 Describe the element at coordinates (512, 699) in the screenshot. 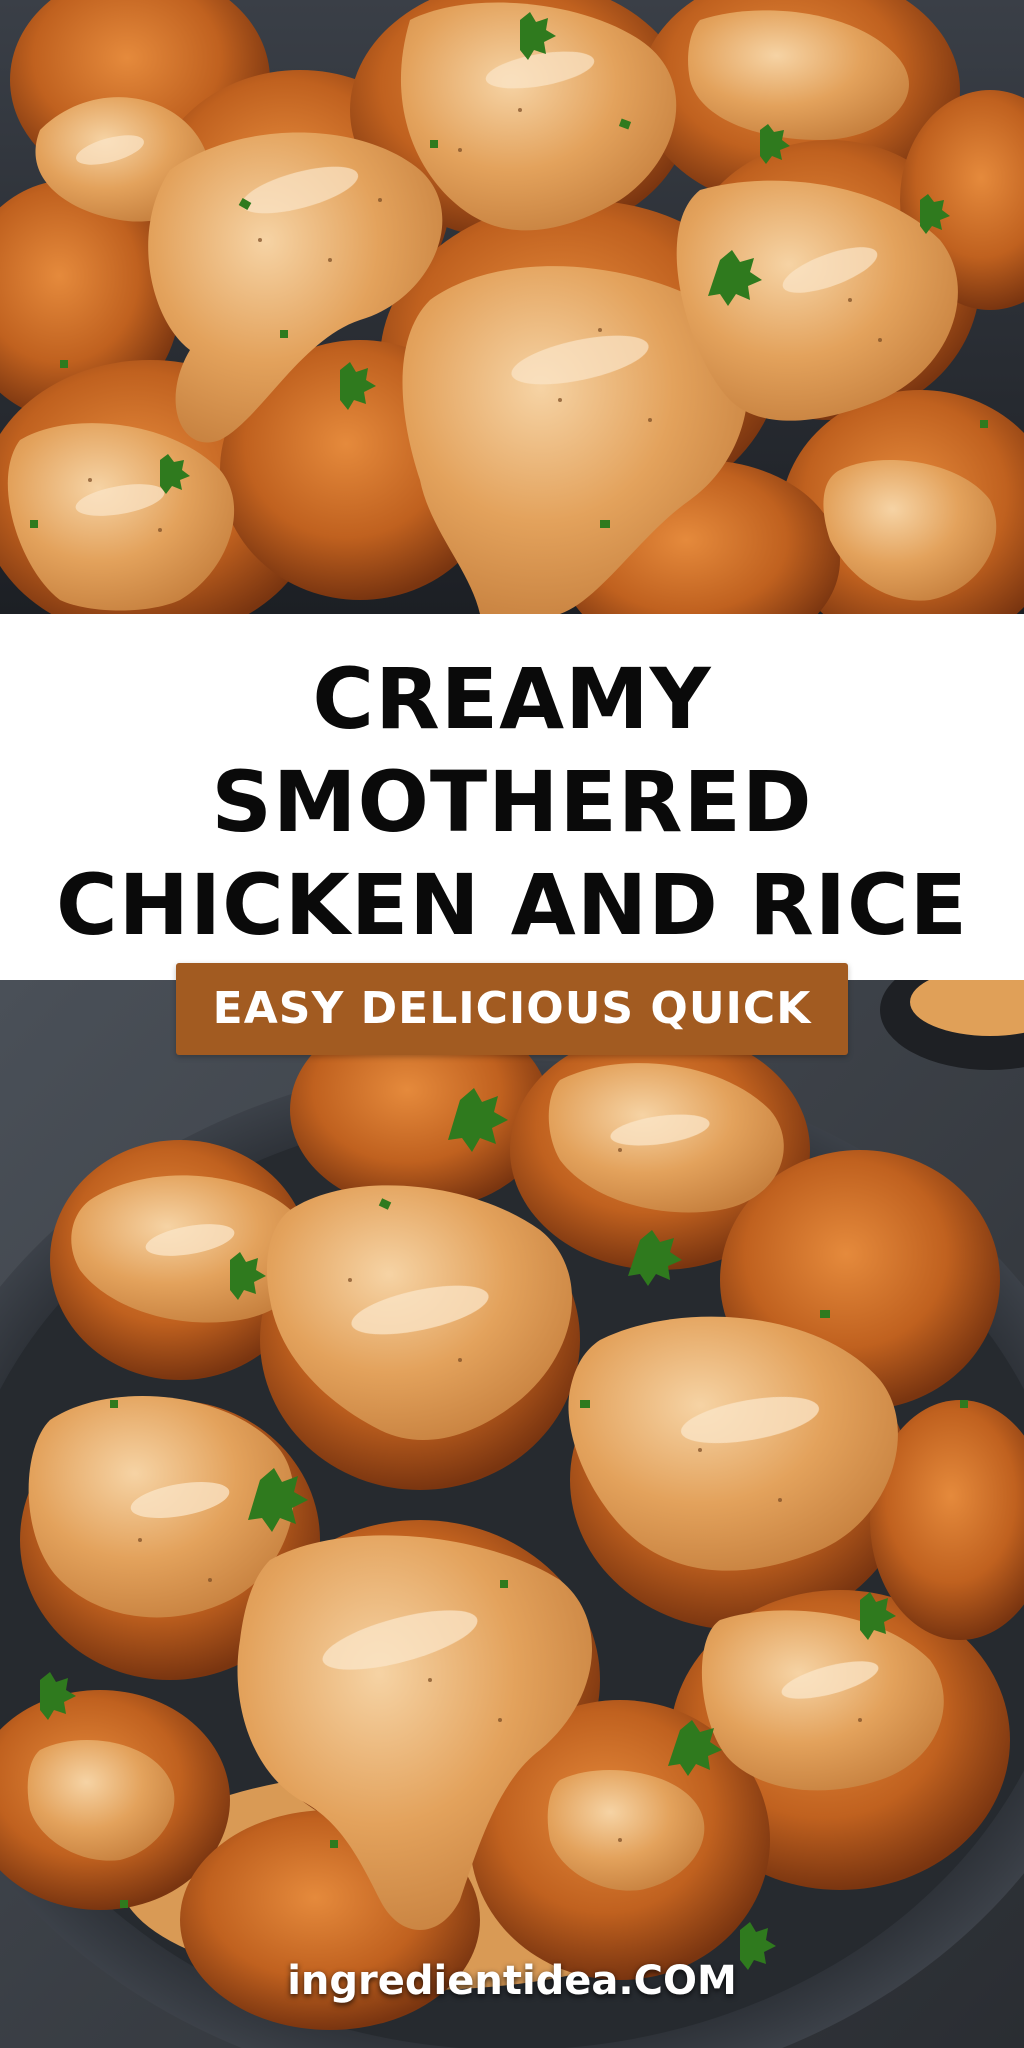

I see `recipe-title-line-1: CREAMY` at that location.